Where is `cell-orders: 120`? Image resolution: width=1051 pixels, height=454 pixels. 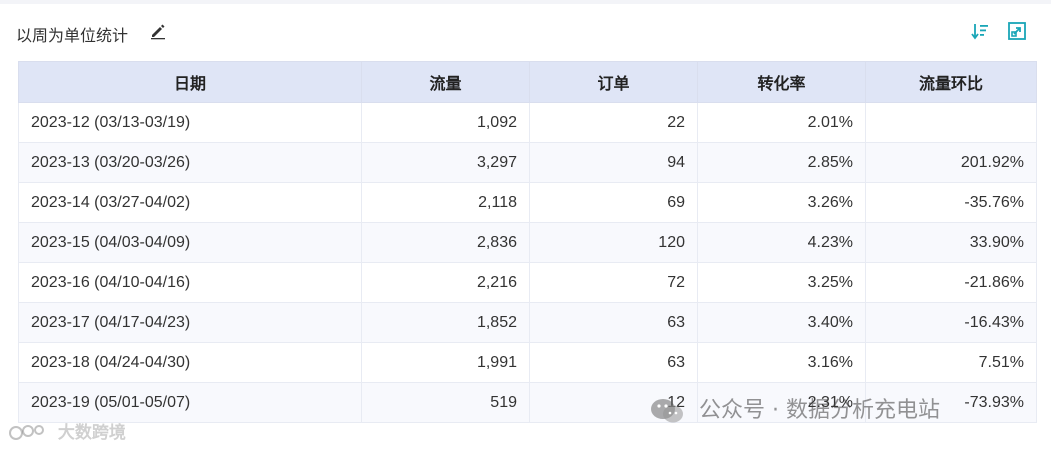 cell-orders: 120 is located at coordinates (613, 242).